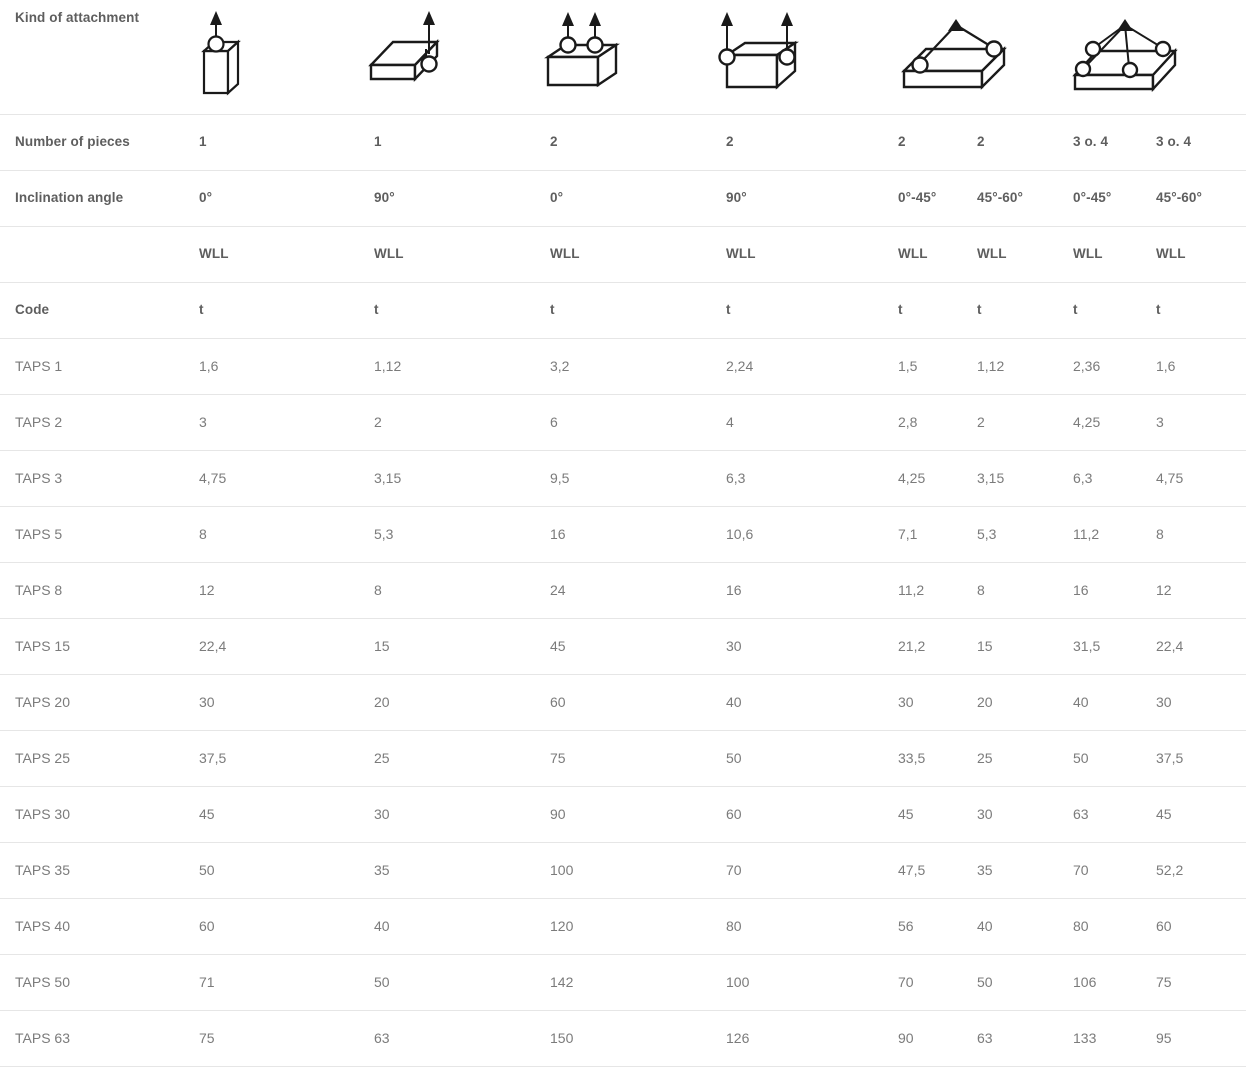  I want to click on wll-value: 3,2, so click(560, 365).